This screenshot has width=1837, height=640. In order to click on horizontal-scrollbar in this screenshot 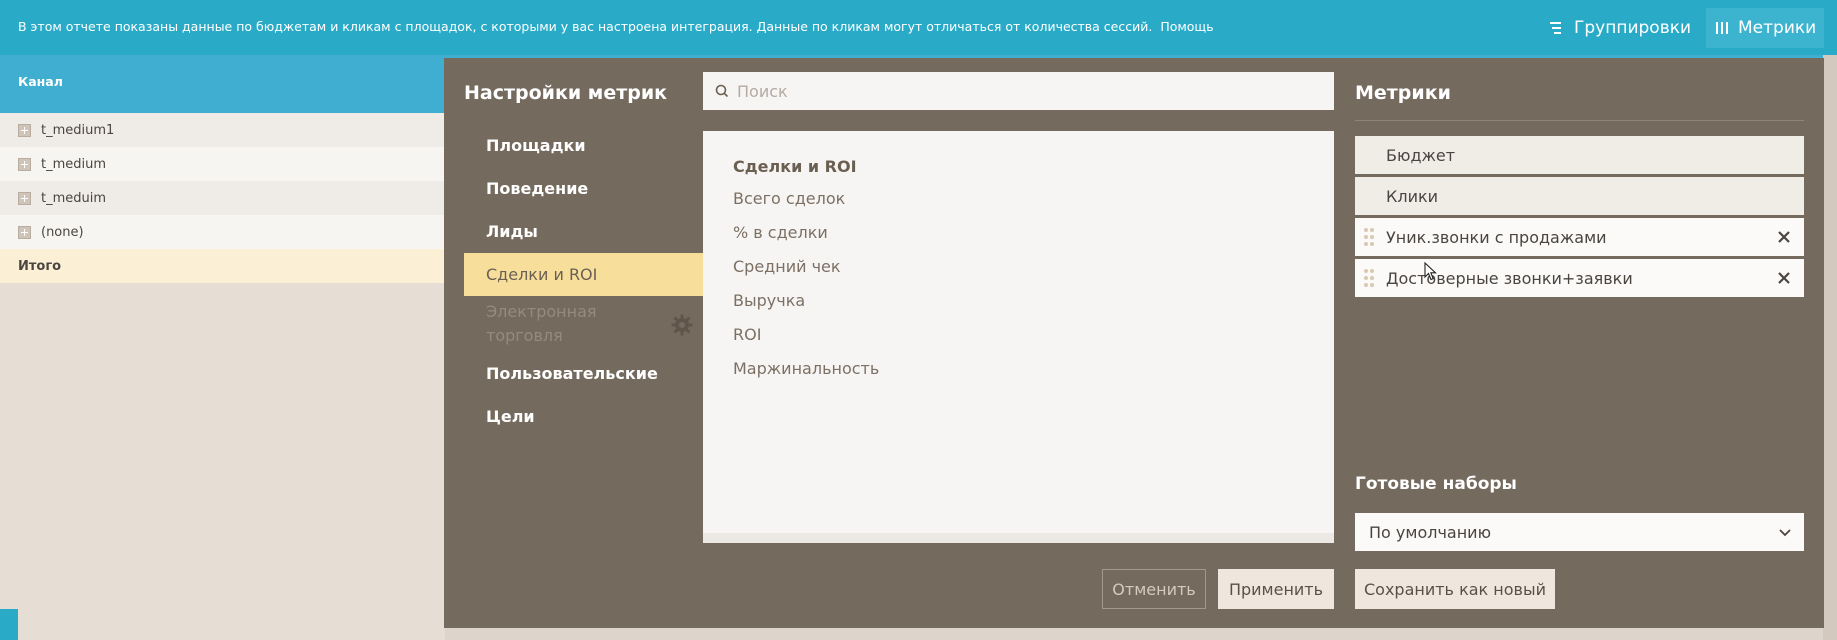, I will do `click(1134, 634)`.